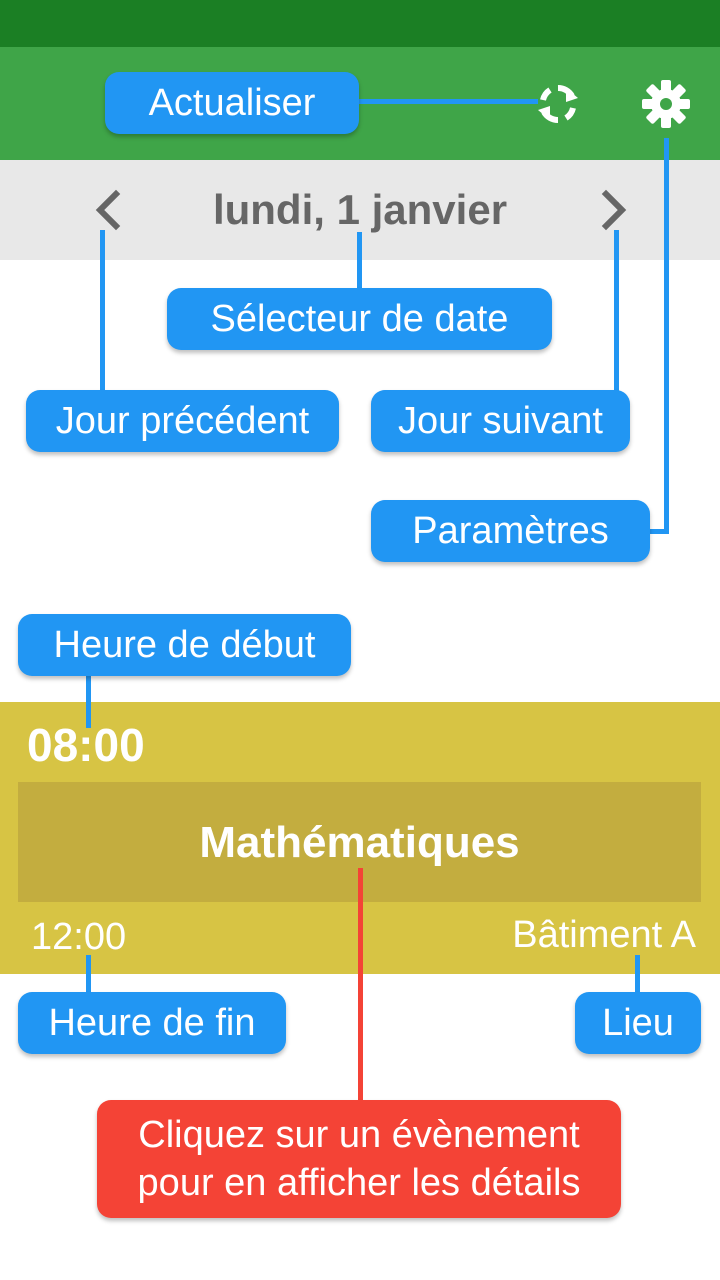  What do you see at coordinates (232, 103) in the screenshot?
I see `refresh-callout: Actualiser` at bounding box center [232, 103].